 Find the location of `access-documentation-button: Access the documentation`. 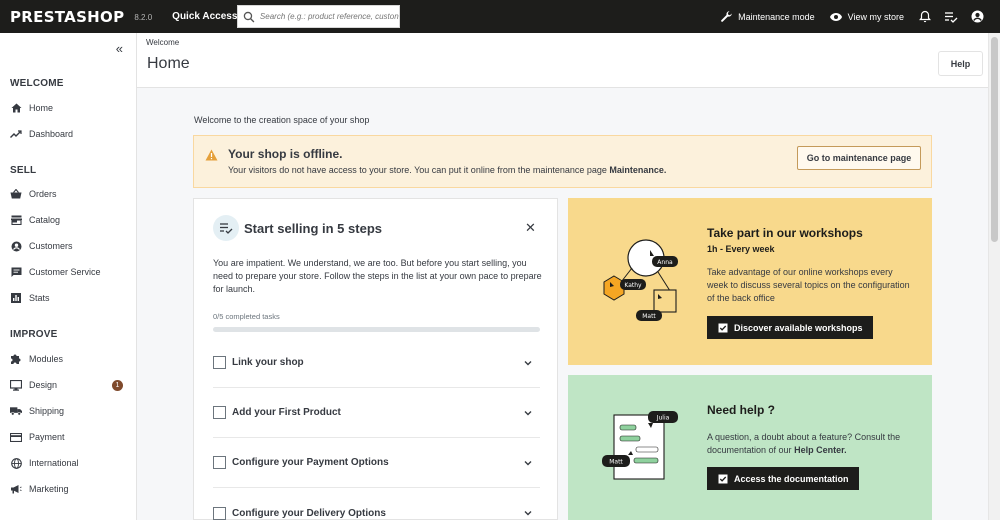

access-documentation-button: Access the documentation is located at coordinates (783, 478).